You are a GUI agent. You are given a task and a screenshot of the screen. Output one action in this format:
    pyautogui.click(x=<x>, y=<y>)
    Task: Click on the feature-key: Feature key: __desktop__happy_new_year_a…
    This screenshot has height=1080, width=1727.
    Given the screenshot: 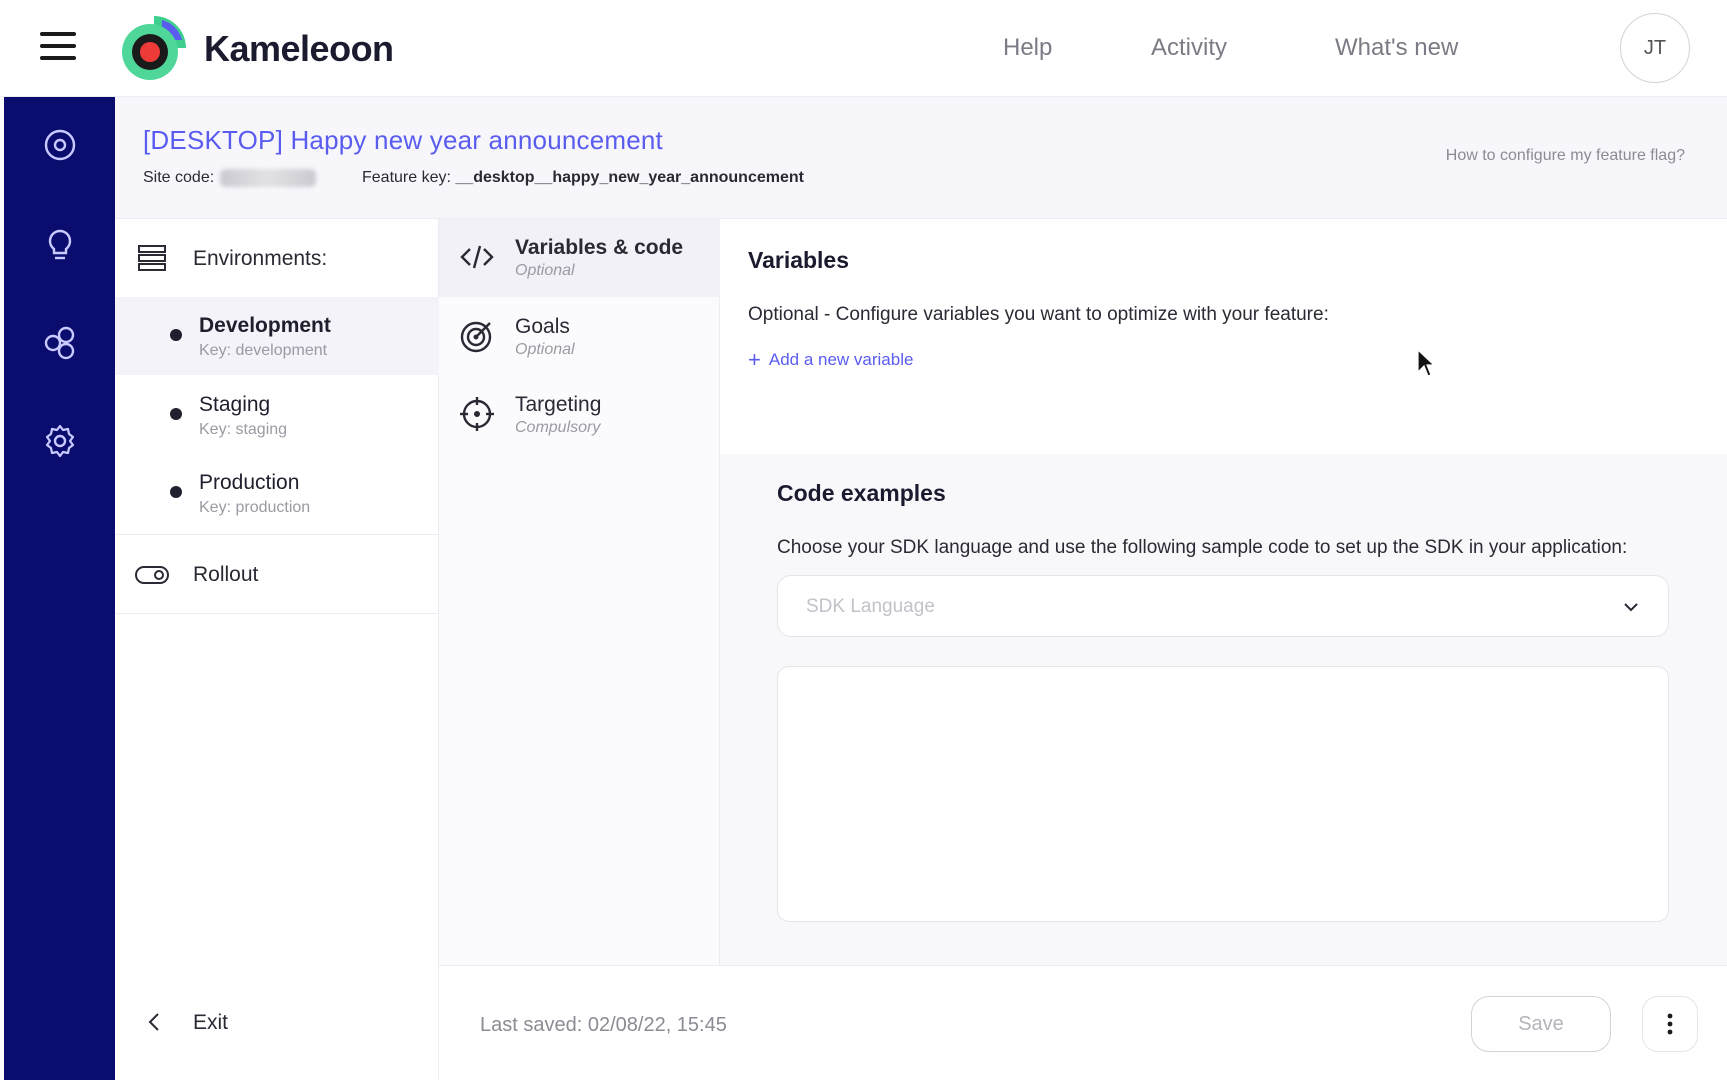 What is the action you would take?
    pyautogui.click(x=583, y=178)
    